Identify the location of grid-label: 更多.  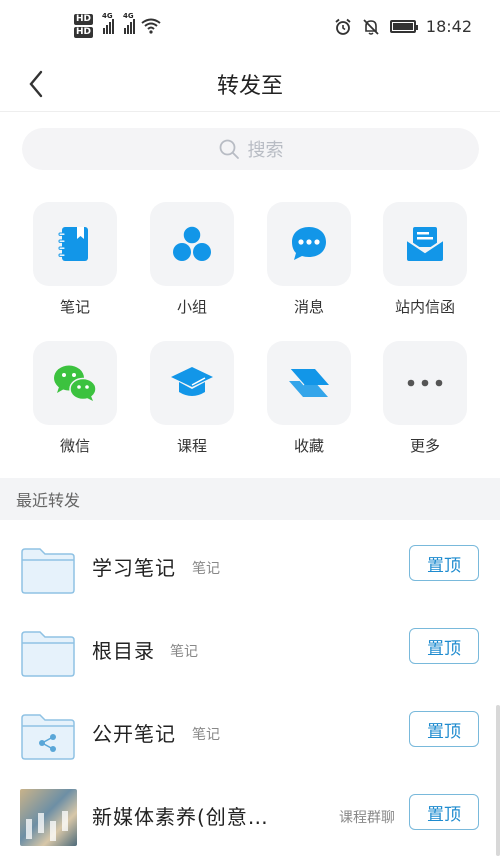
(424, 446).